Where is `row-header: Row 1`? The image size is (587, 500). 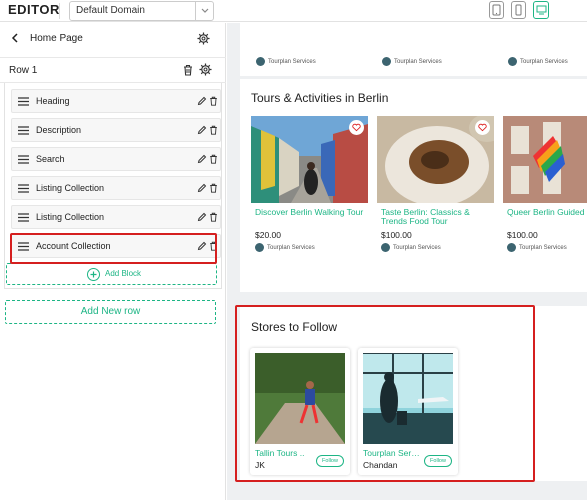 row-header: Row 1 is located at coordinates (113, 70).